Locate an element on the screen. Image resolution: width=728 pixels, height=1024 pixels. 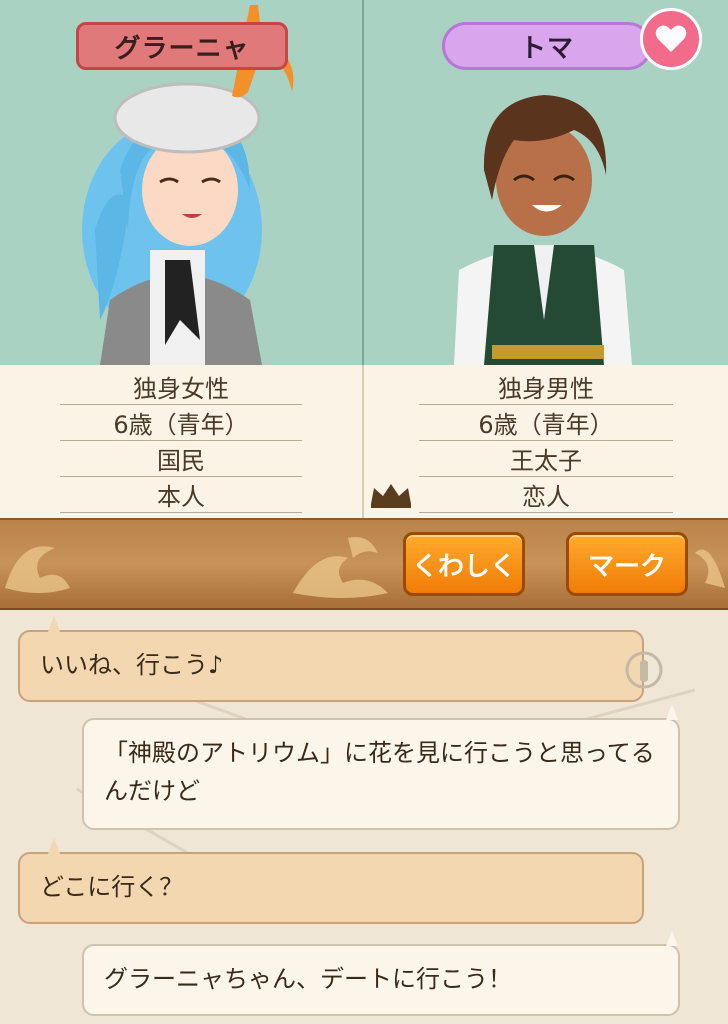
female-age: 6歳（青年） is located at coordinates (181, 423).